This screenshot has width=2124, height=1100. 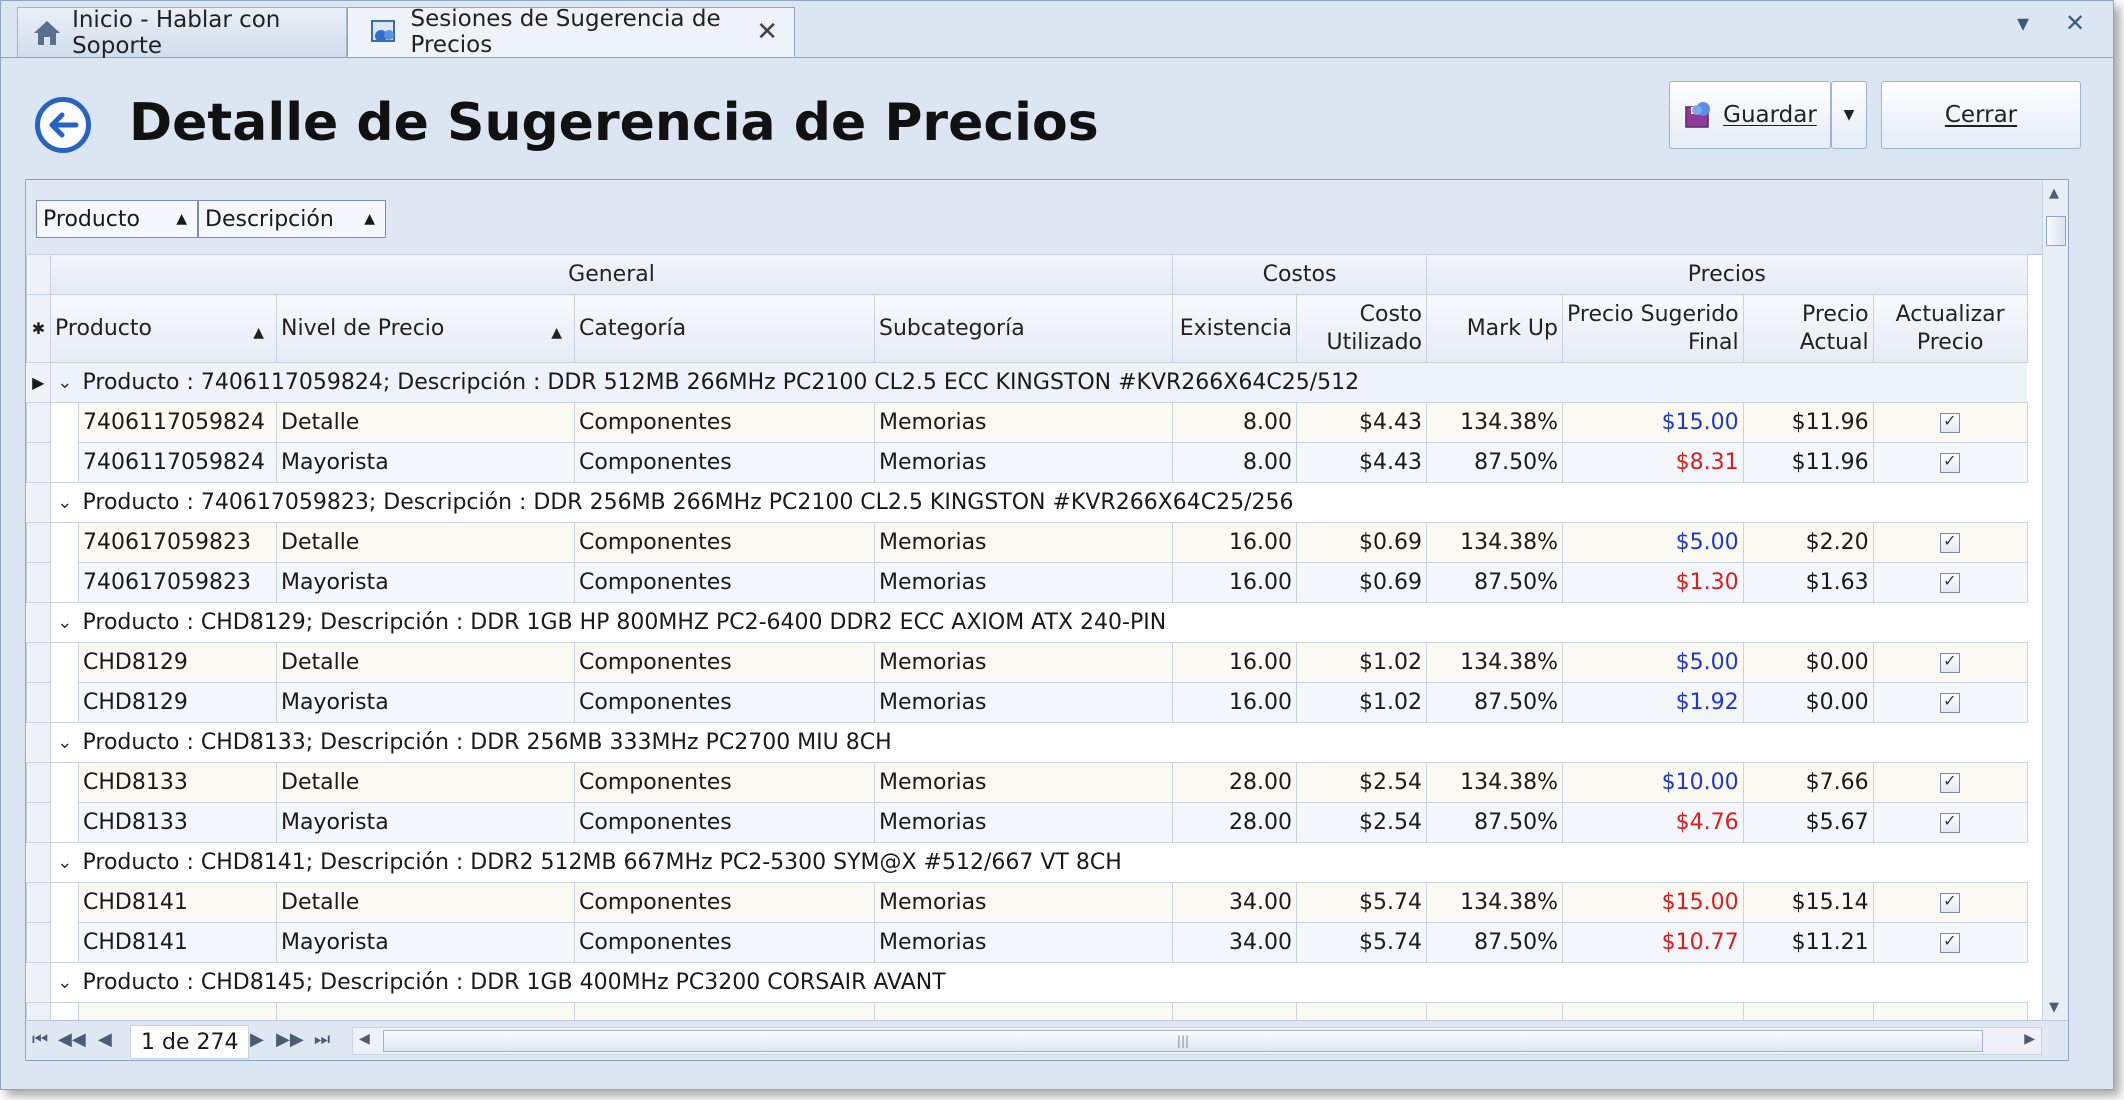 What do you see at coordinates (1653, 662) in the screenshot?
I see `cell-precio-sugerido: $5.00` at bounding box center [1653, 662].